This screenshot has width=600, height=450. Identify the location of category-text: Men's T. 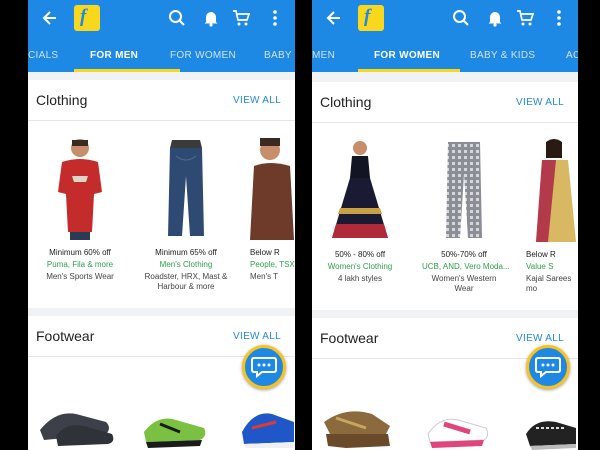
(264, 276).